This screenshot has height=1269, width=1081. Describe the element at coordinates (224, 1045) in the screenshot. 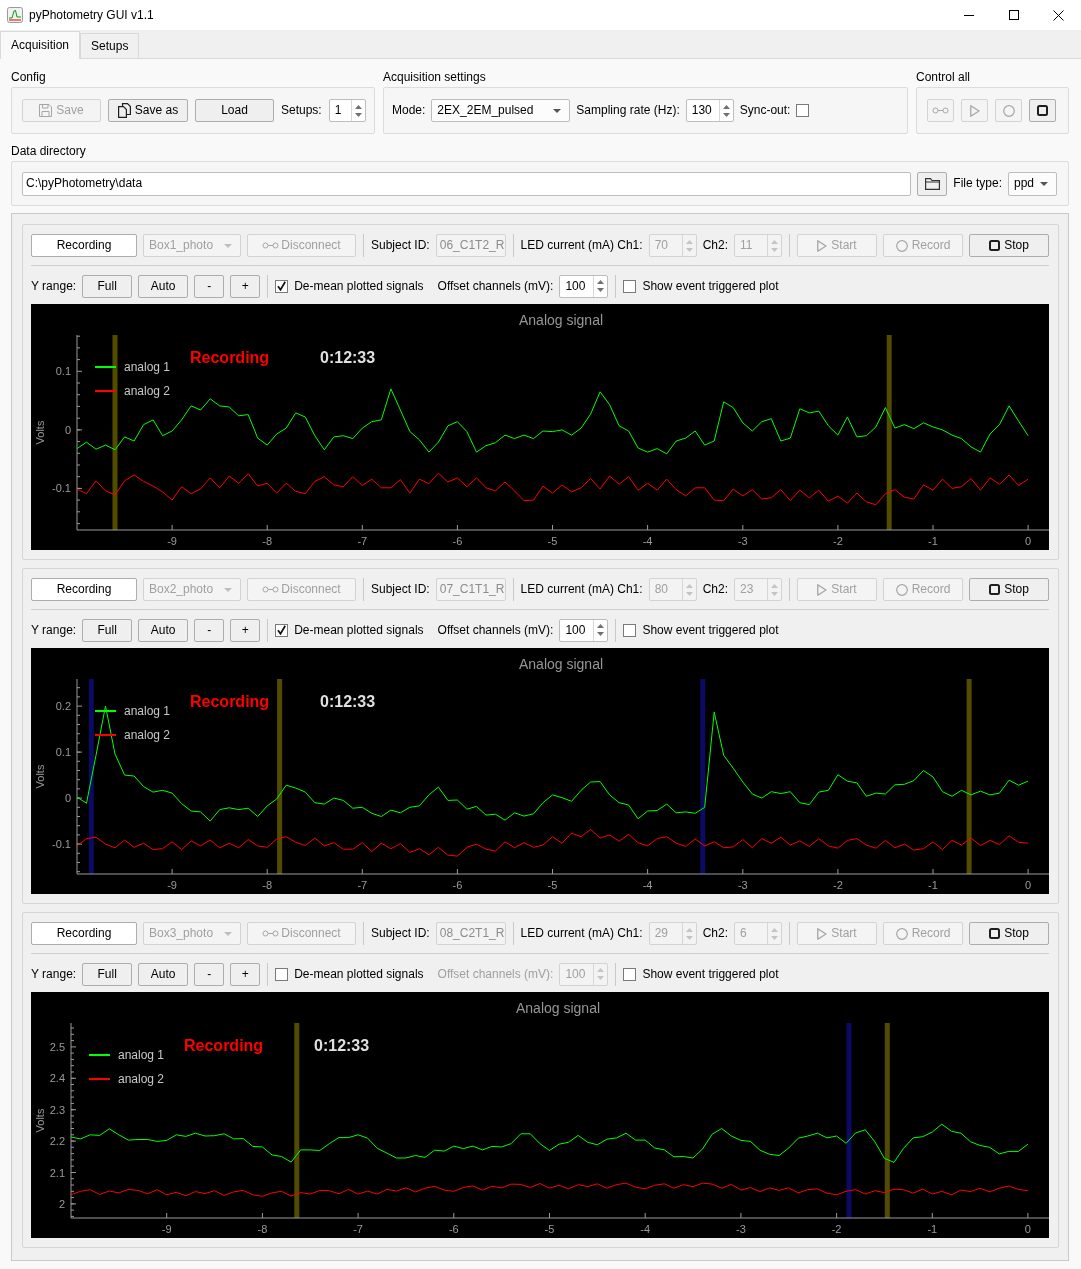

I see `recording-status: Recording` at that location.